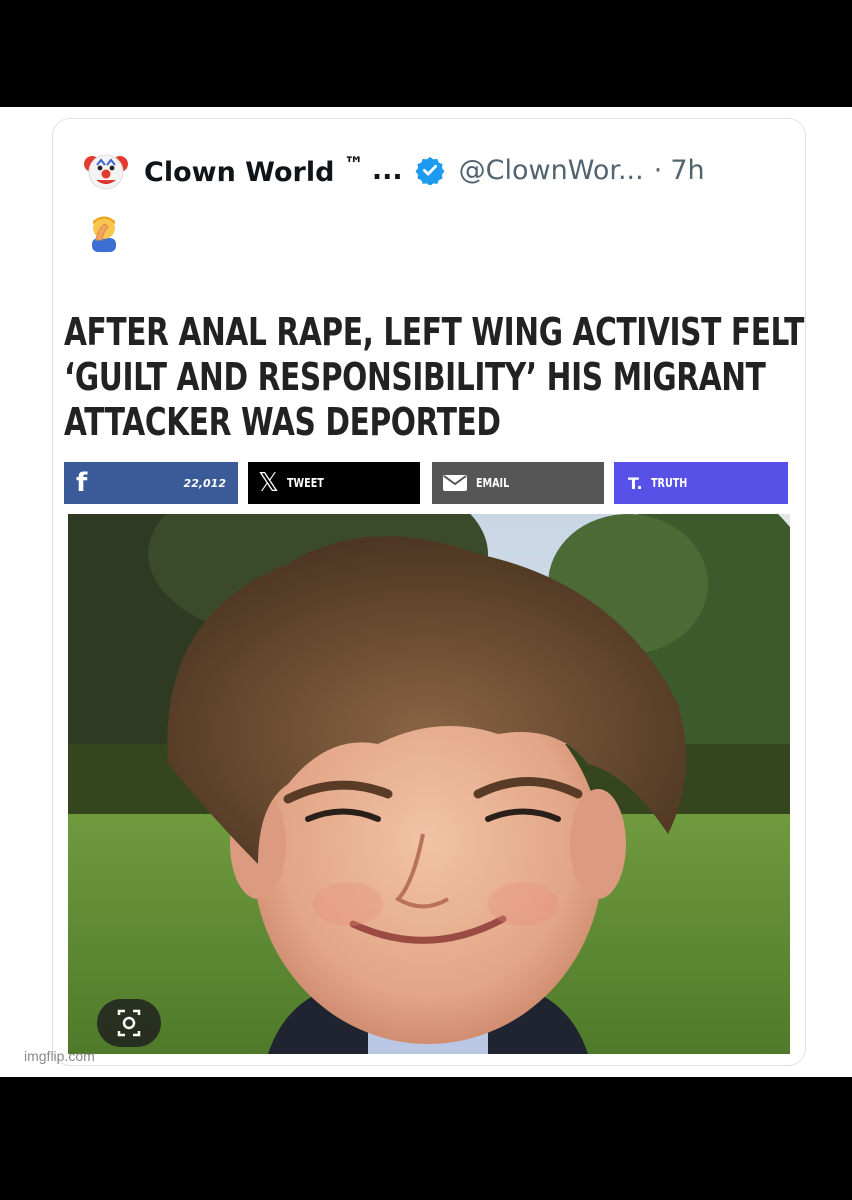 The height and width of the screenshot is (1200, 852). I want to click on headline-line-2: ‘GUILT AND RESPONSIBILITY’ HIS MIGRANT, so click(415, 377).